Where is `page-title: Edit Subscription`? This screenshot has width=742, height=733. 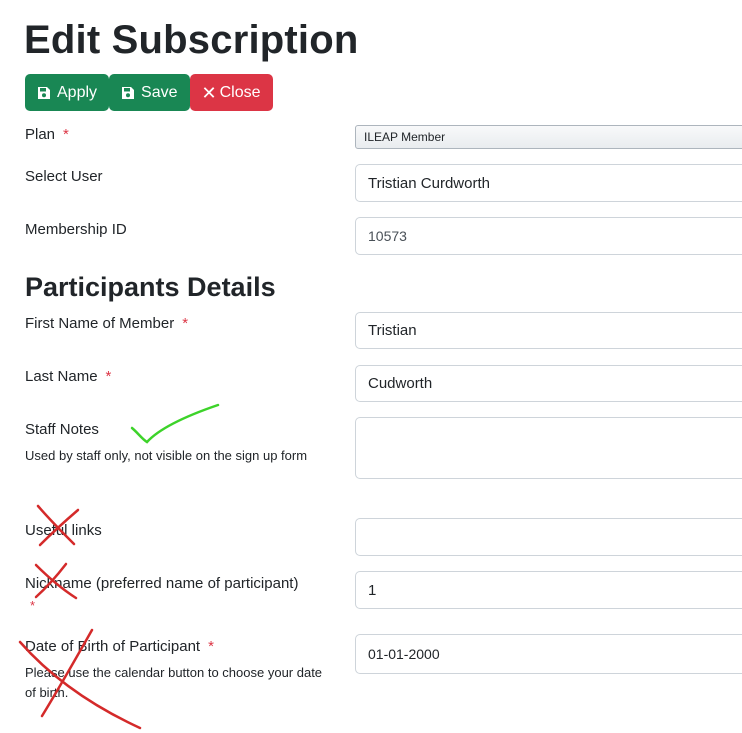
page-title: Edit Subscription is located at coordinates (191, 40).